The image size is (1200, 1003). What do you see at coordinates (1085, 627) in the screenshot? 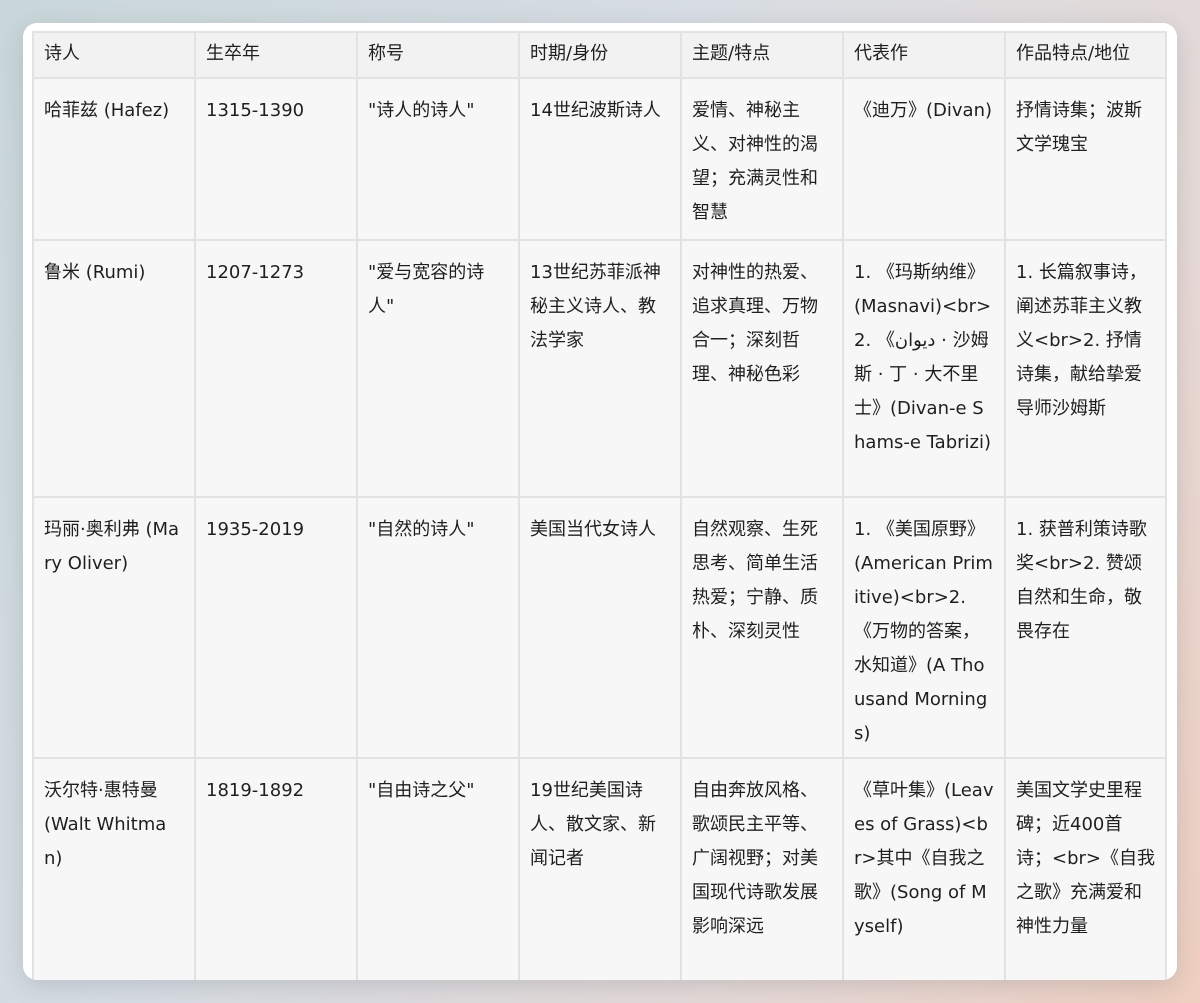
I see `cell-status: 1. 获普利策诗歌奖<br>2. 赞颂自然和生命，敬畏存在` at bounding box center [1085, 627].